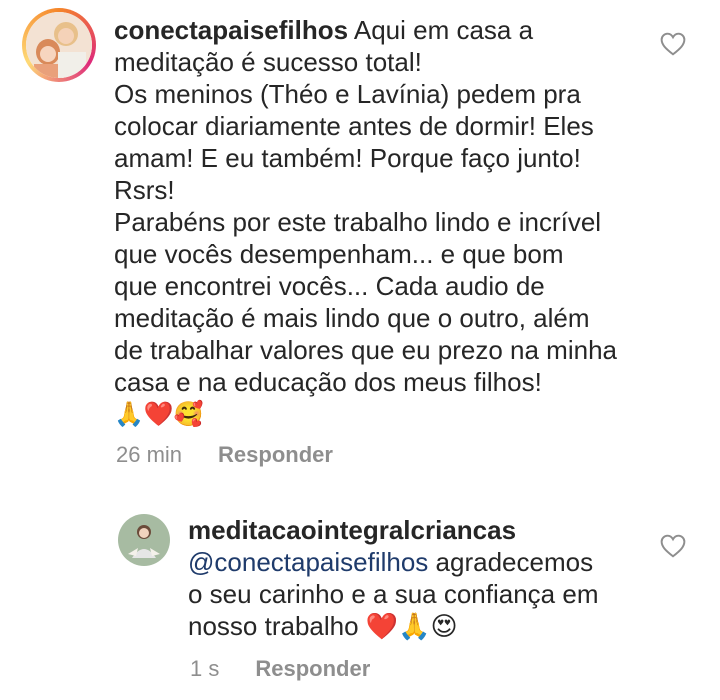 This screenshot has height=700, width=720. What do you see at coordinates (205, 668) in the screenshot?
I see `reply-time: 1 s` at bounding box center [205, 668].